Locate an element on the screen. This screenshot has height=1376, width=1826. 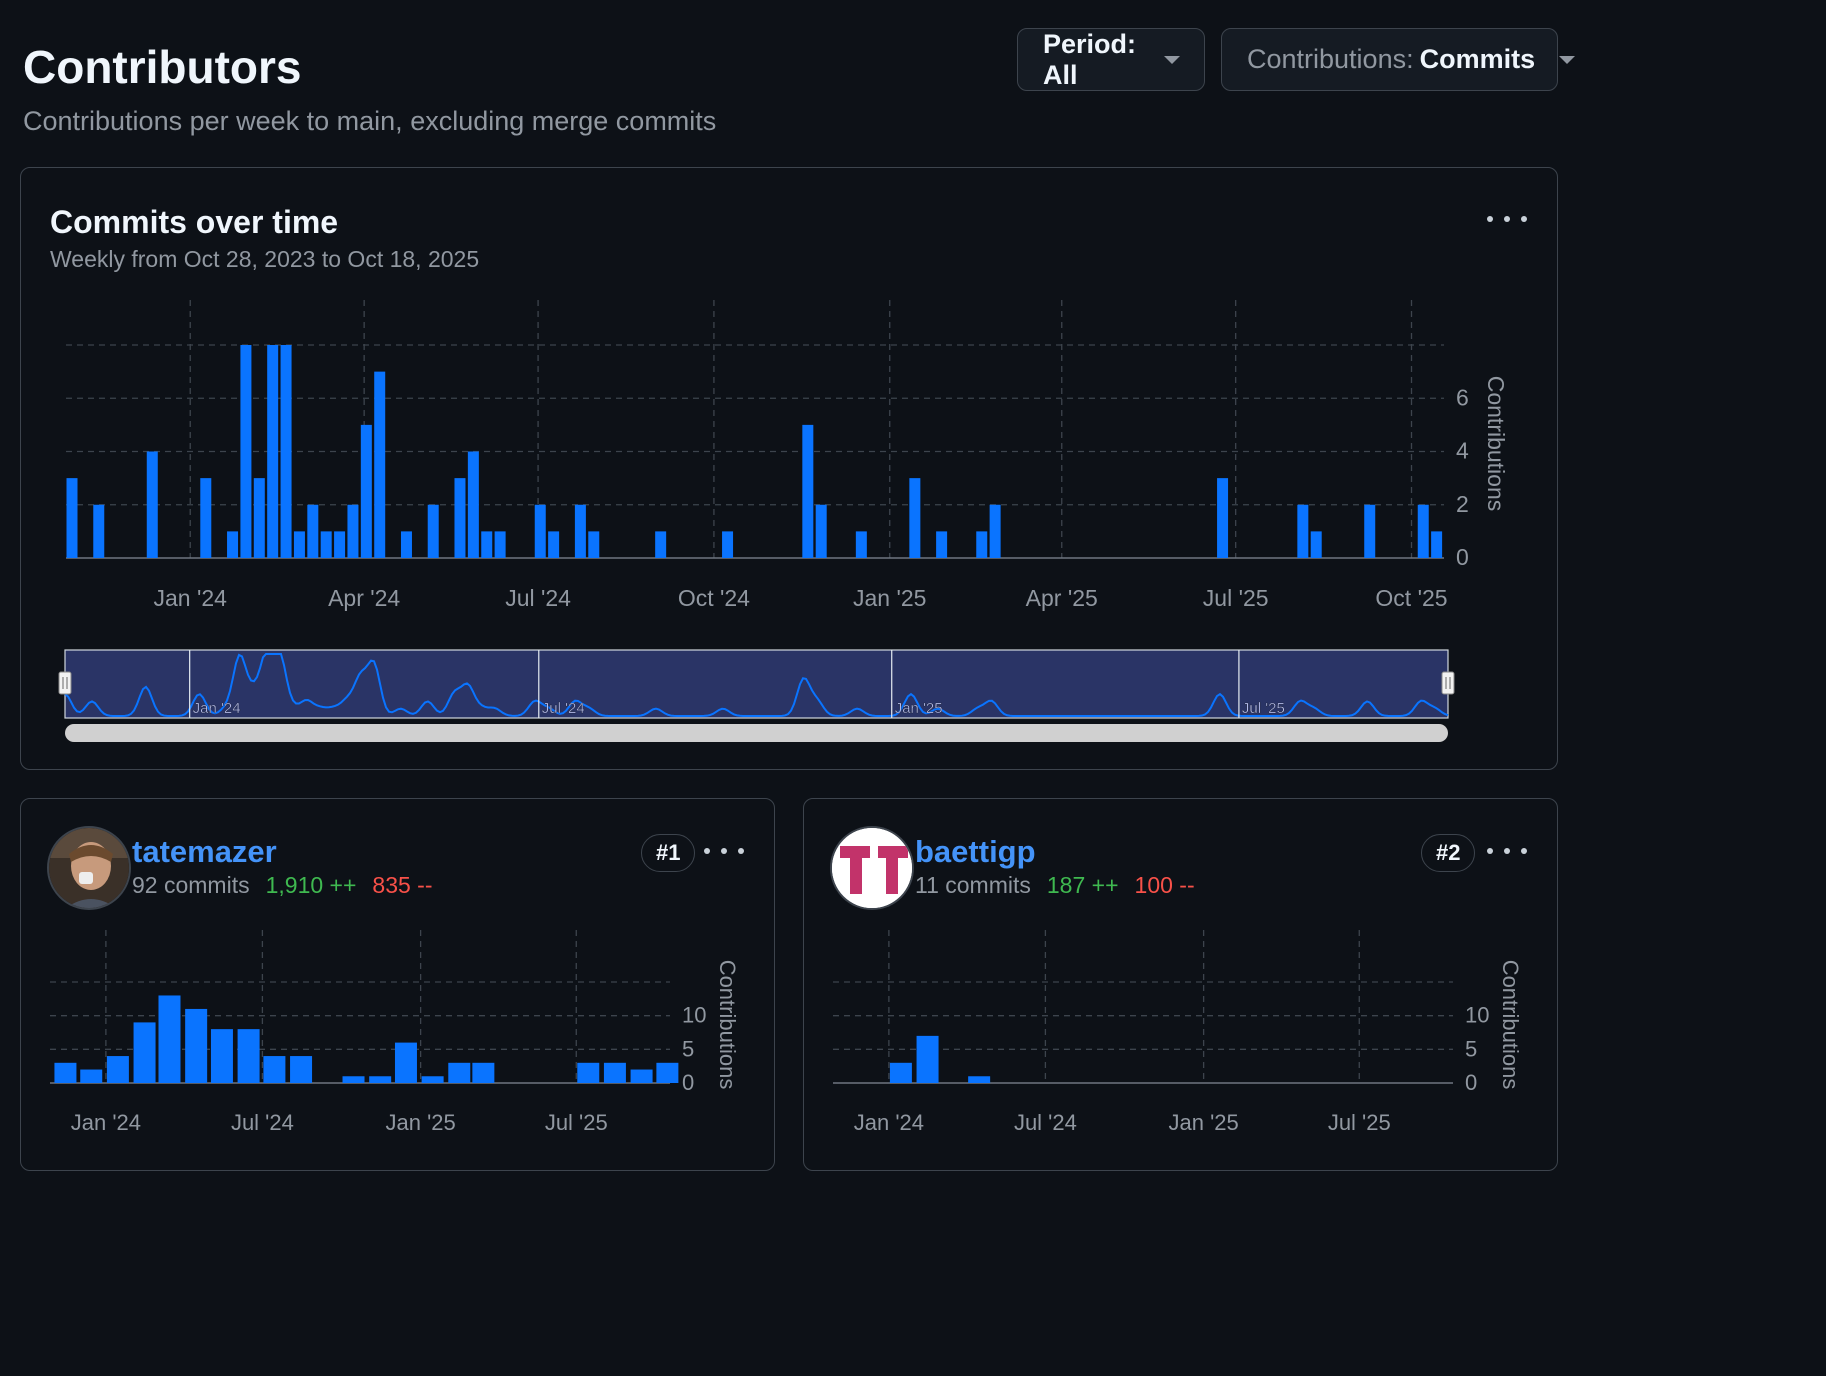
time-range-navigator: Jan '24 Jul '24 Jan '25 Jul '25 is located at coordinates (757, 695).